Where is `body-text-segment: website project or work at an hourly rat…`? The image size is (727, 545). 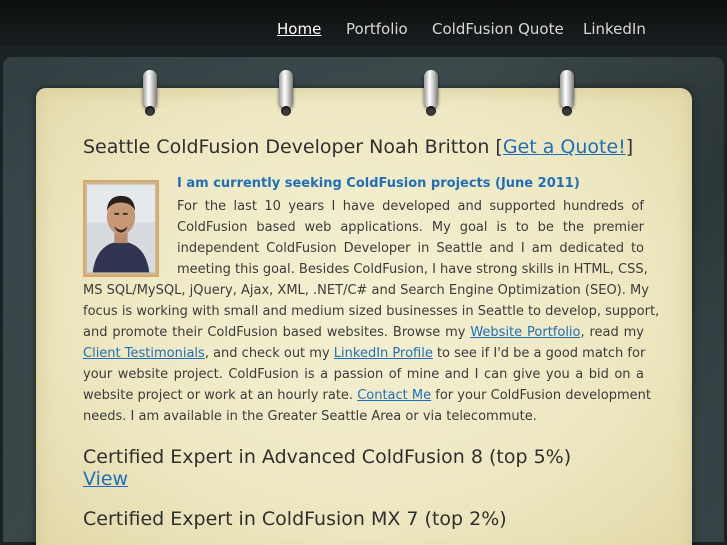
body-text-segment: website project or work at an hourly rat… is located at coordinates (220, 395).